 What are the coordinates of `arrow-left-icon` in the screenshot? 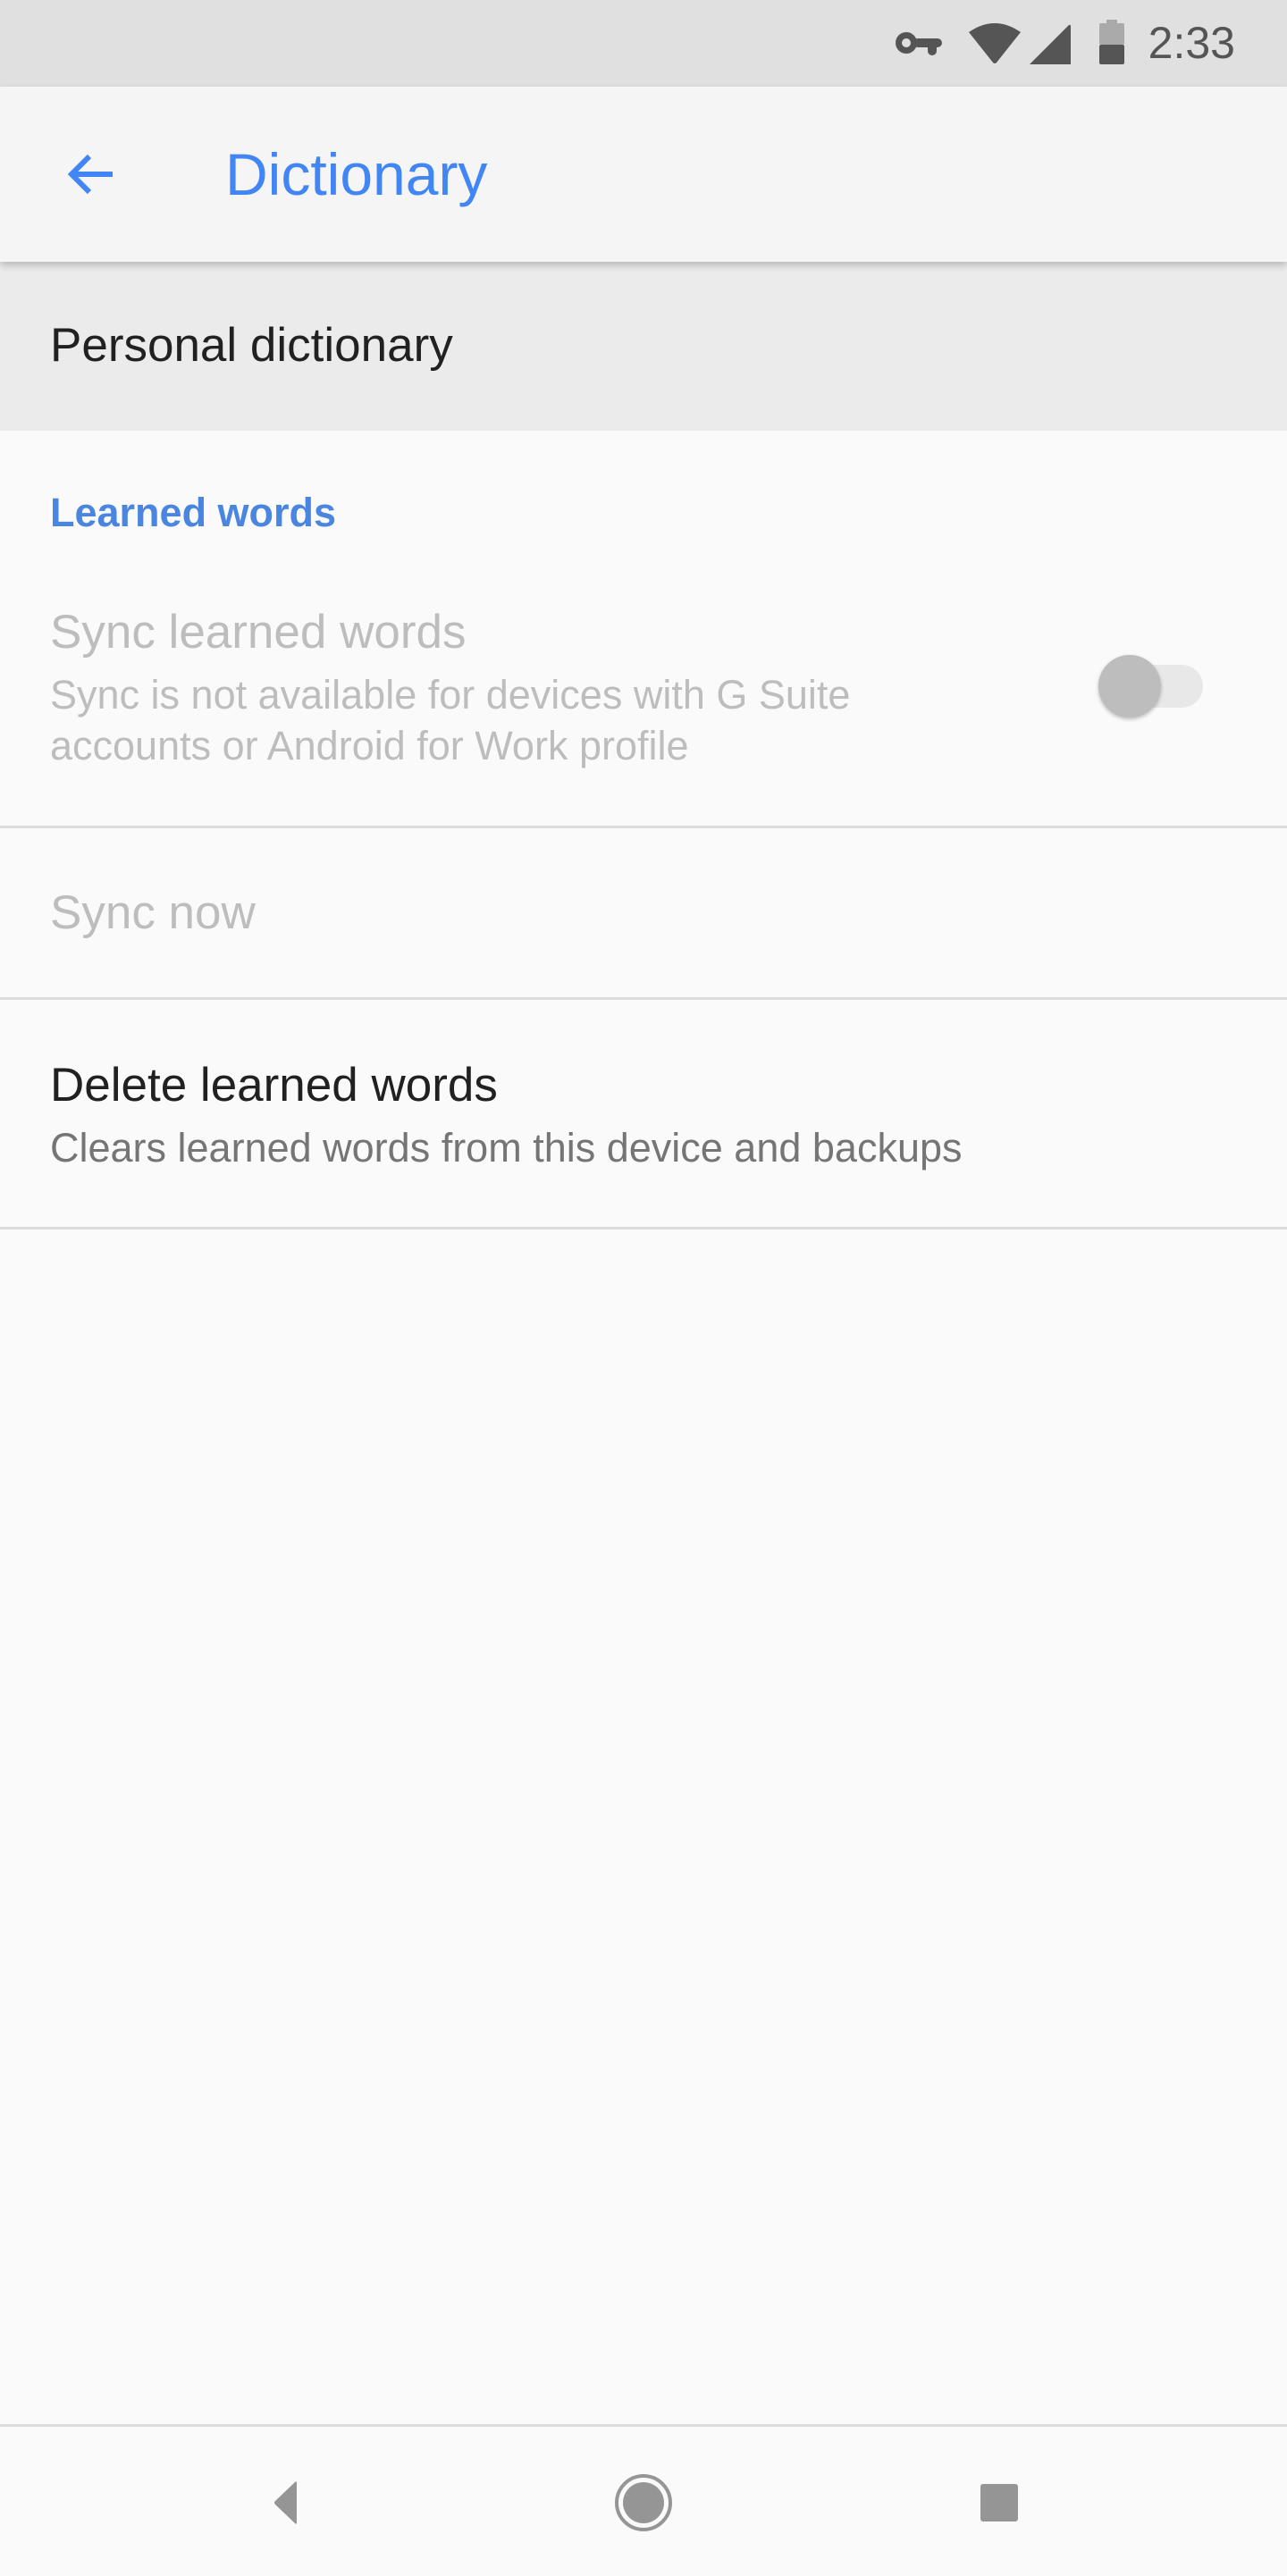 It's located at (90, 174).